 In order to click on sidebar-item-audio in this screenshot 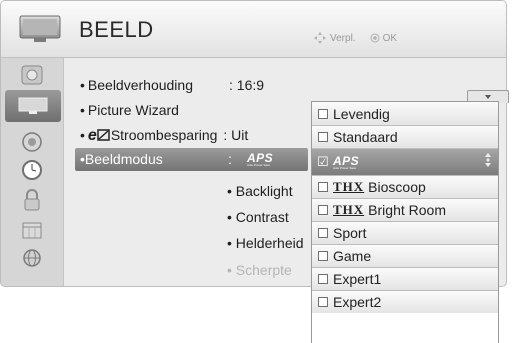, I will do `click(32, 142)`.